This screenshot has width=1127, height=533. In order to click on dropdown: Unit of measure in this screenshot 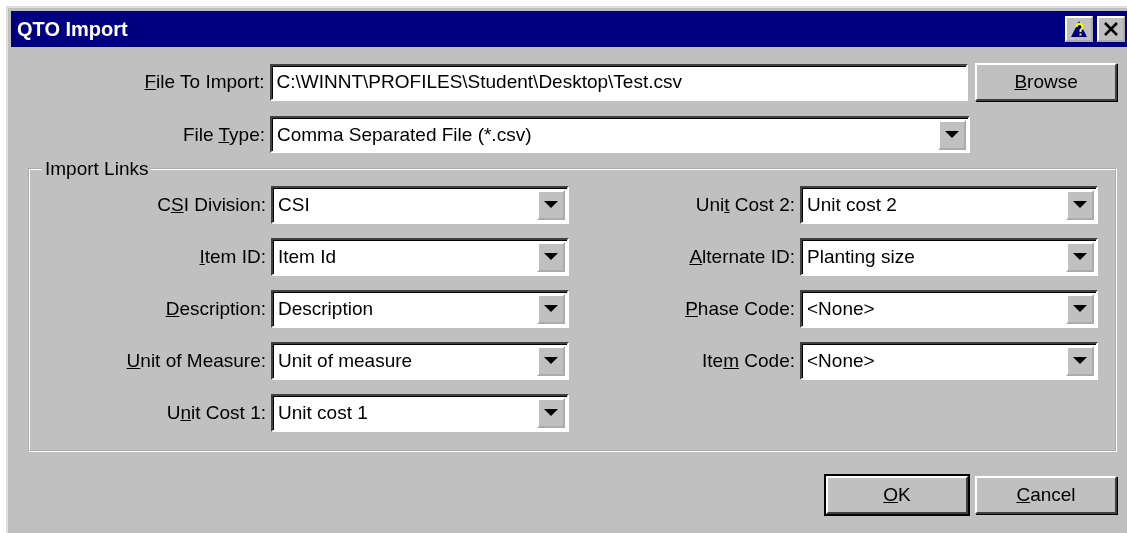, I will do `click(420, 361)`.